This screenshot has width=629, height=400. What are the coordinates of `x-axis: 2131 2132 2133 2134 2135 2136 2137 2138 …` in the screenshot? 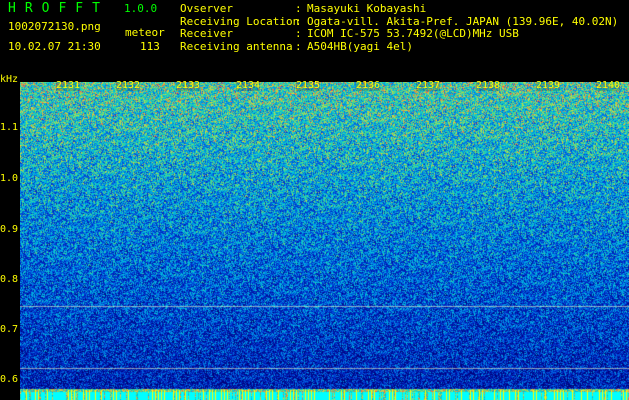 It's located at (324, 86).